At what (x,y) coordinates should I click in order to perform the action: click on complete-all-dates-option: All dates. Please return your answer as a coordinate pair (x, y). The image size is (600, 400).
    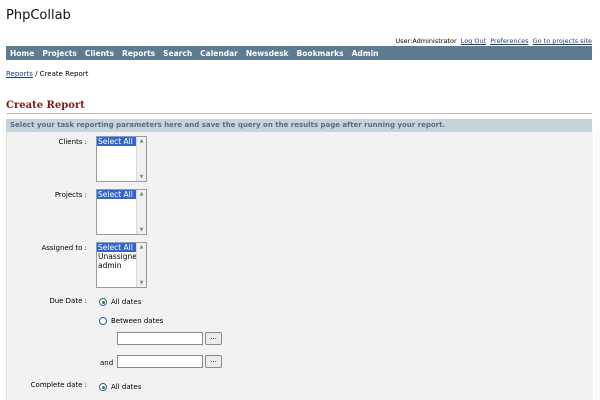
    Looking at the image, I should click on (120, 387).